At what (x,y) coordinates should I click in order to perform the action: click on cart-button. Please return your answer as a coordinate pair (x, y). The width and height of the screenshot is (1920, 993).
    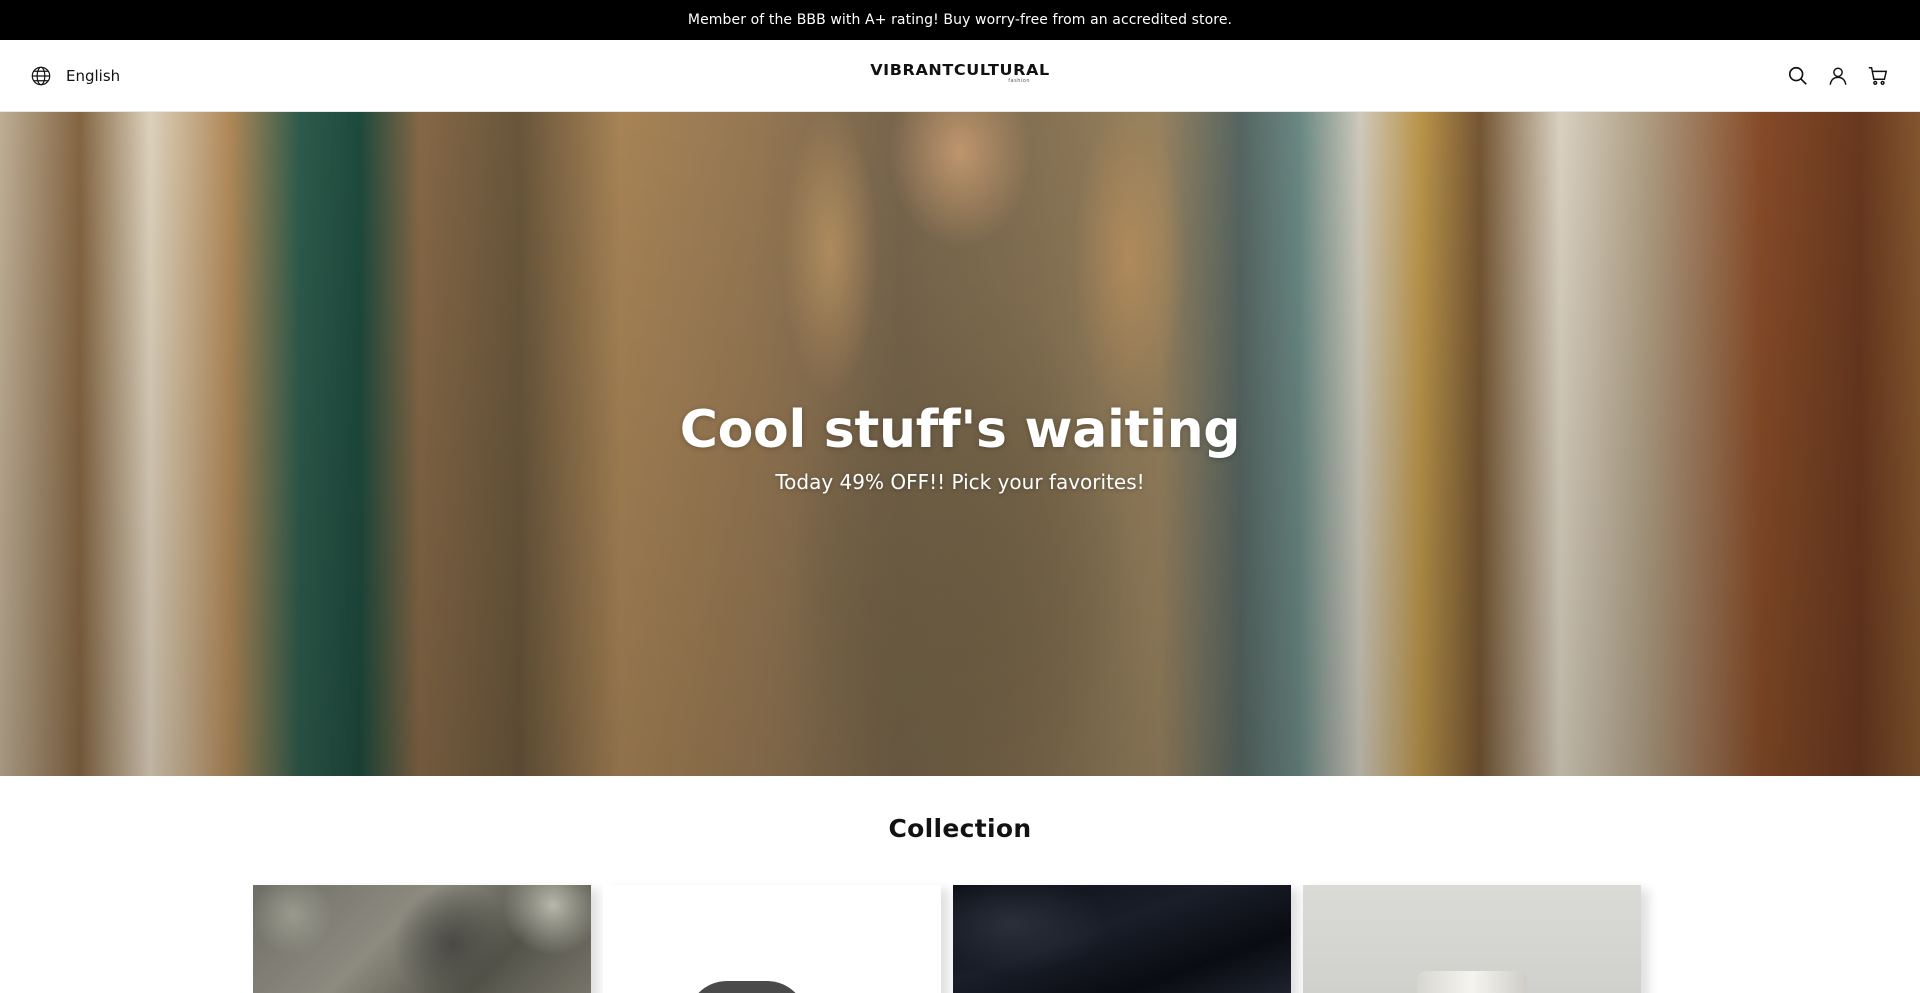
    Looking at the image, I should click on (1878, 76).